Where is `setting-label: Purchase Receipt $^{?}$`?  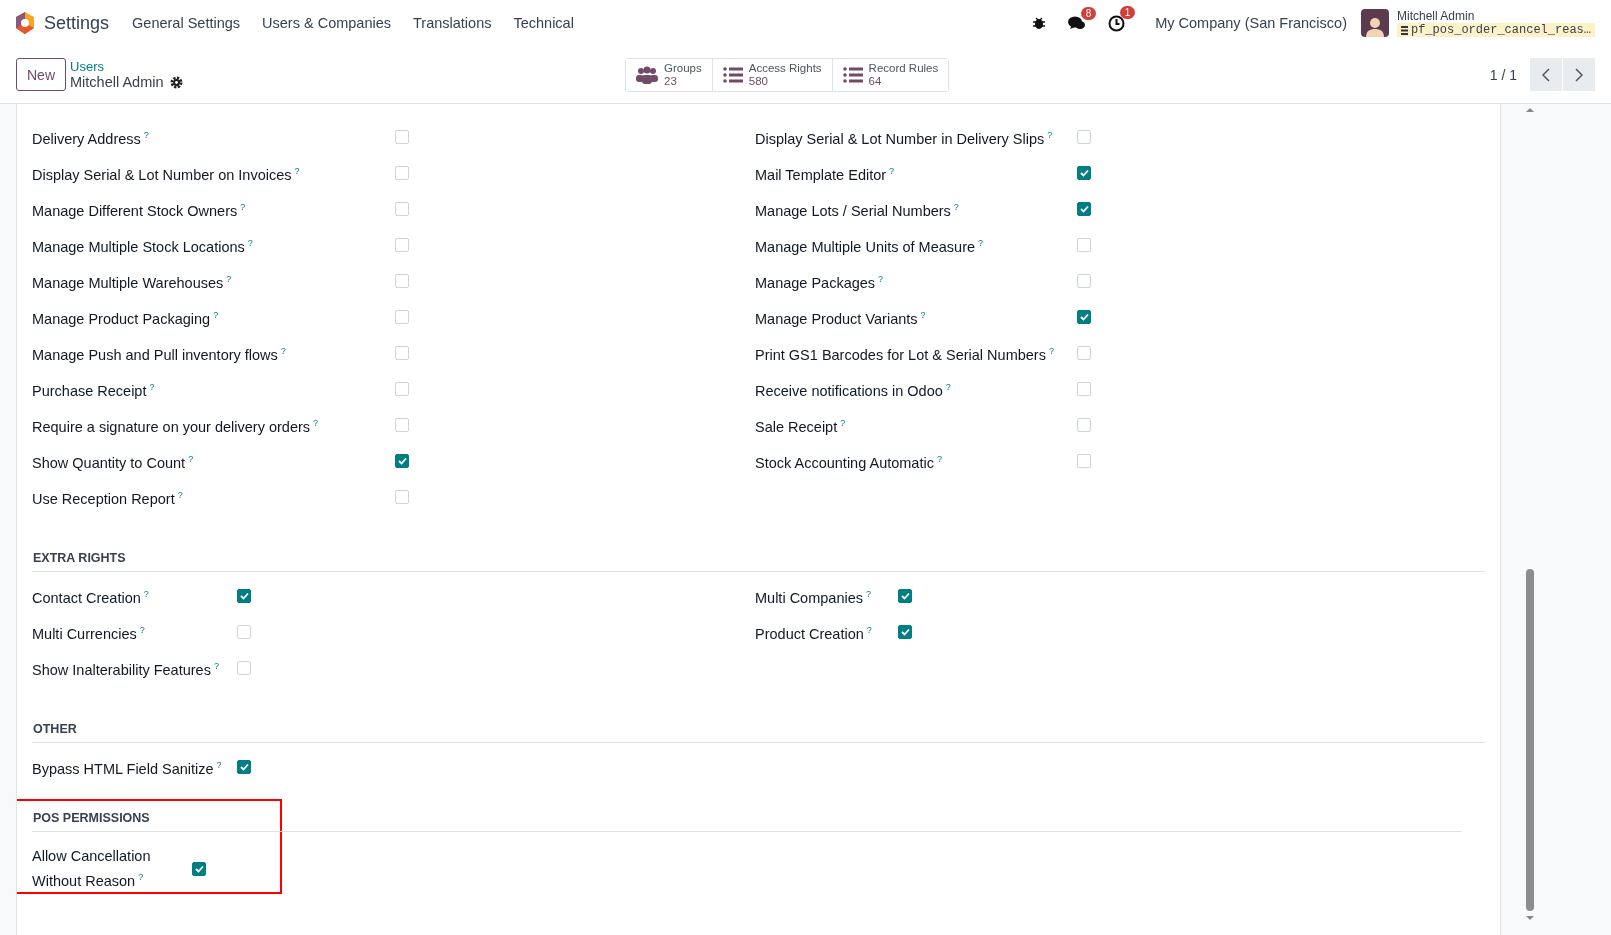
setting-label: Purchase Receipt $^{?}$ is located at coordinates (94, 390).